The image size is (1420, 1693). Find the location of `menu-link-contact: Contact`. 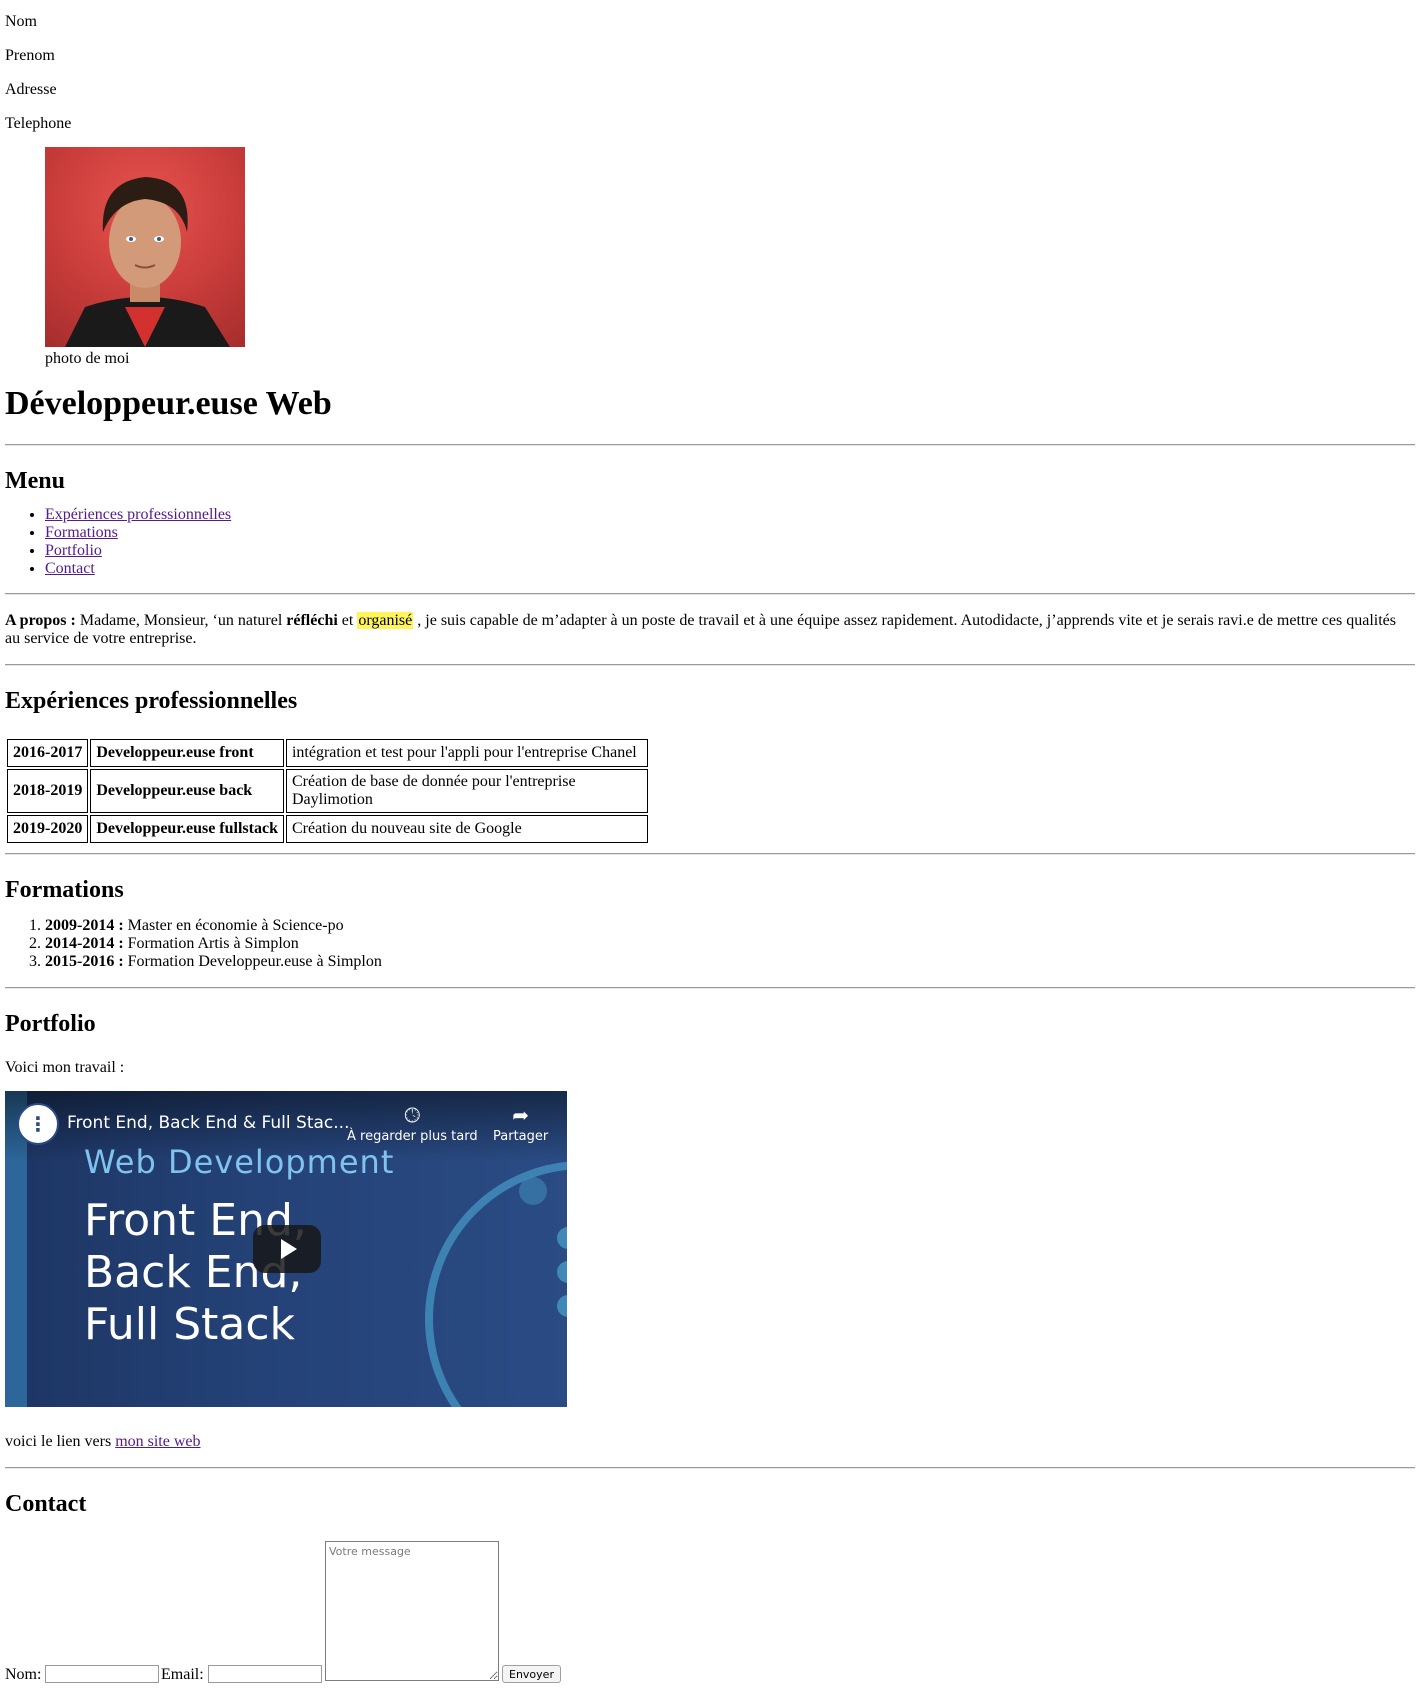

menu-link-contact: Contact is located at coordinates (70, 568).